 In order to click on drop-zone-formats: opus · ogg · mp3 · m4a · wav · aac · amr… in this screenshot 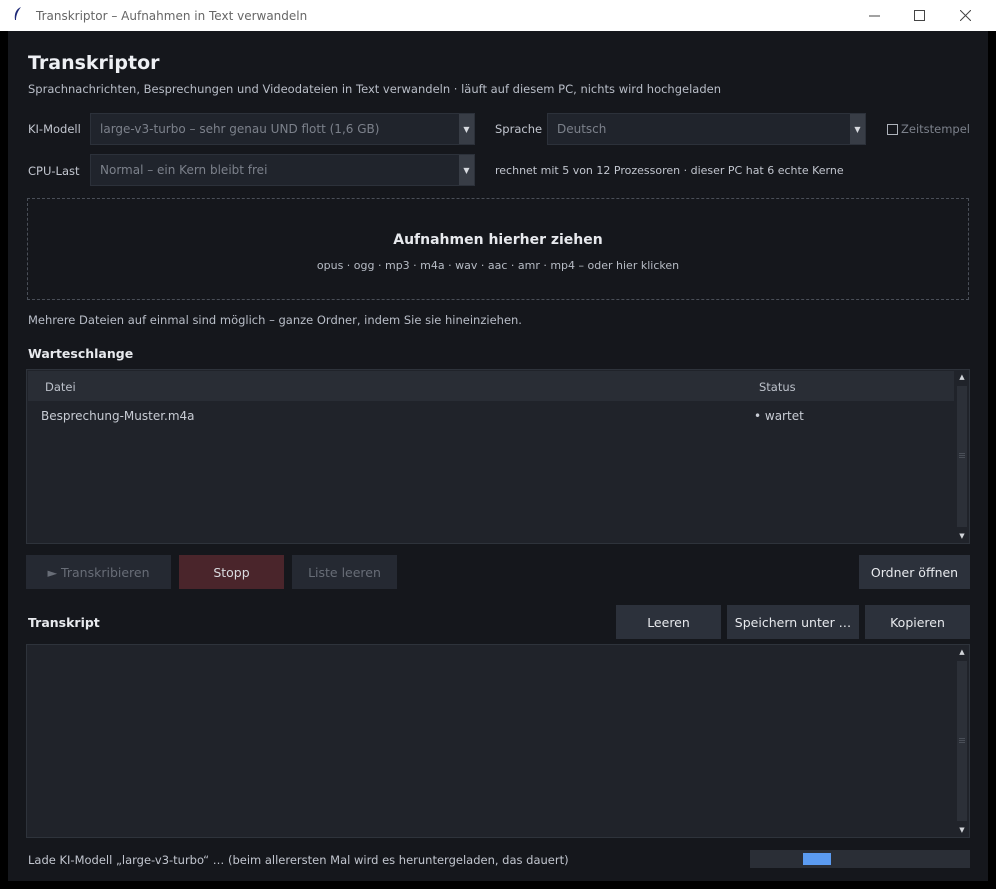, I will do `click(498, 265)`.